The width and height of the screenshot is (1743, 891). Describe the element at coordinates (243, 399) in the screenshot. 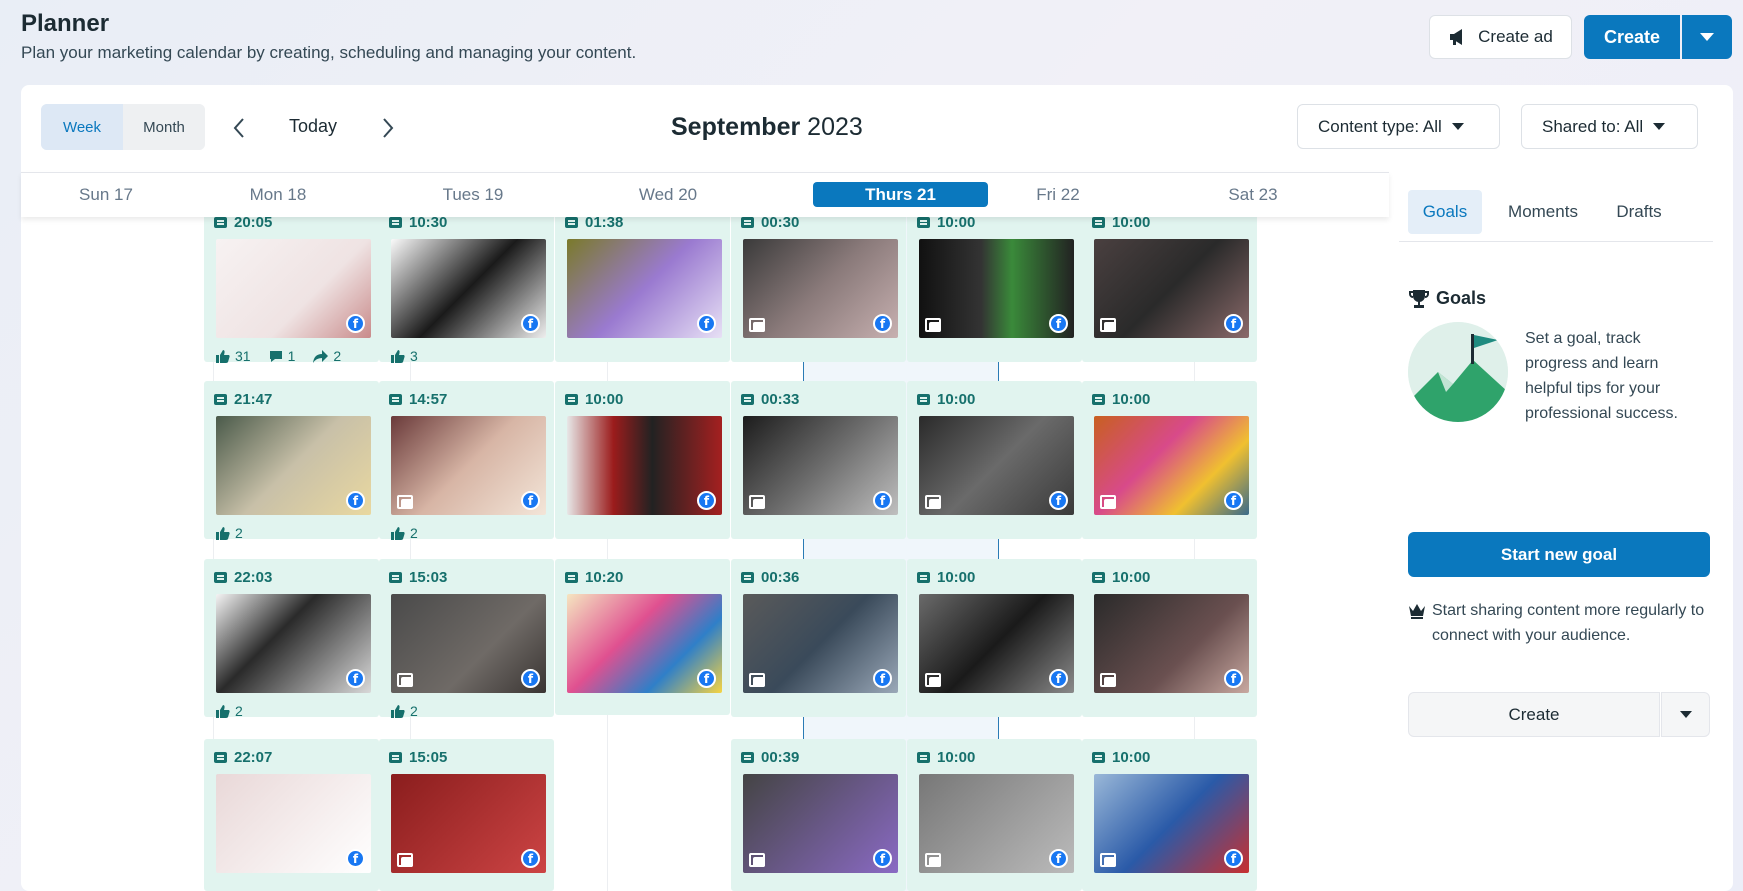

I see `post-time: 21:47` at that location.